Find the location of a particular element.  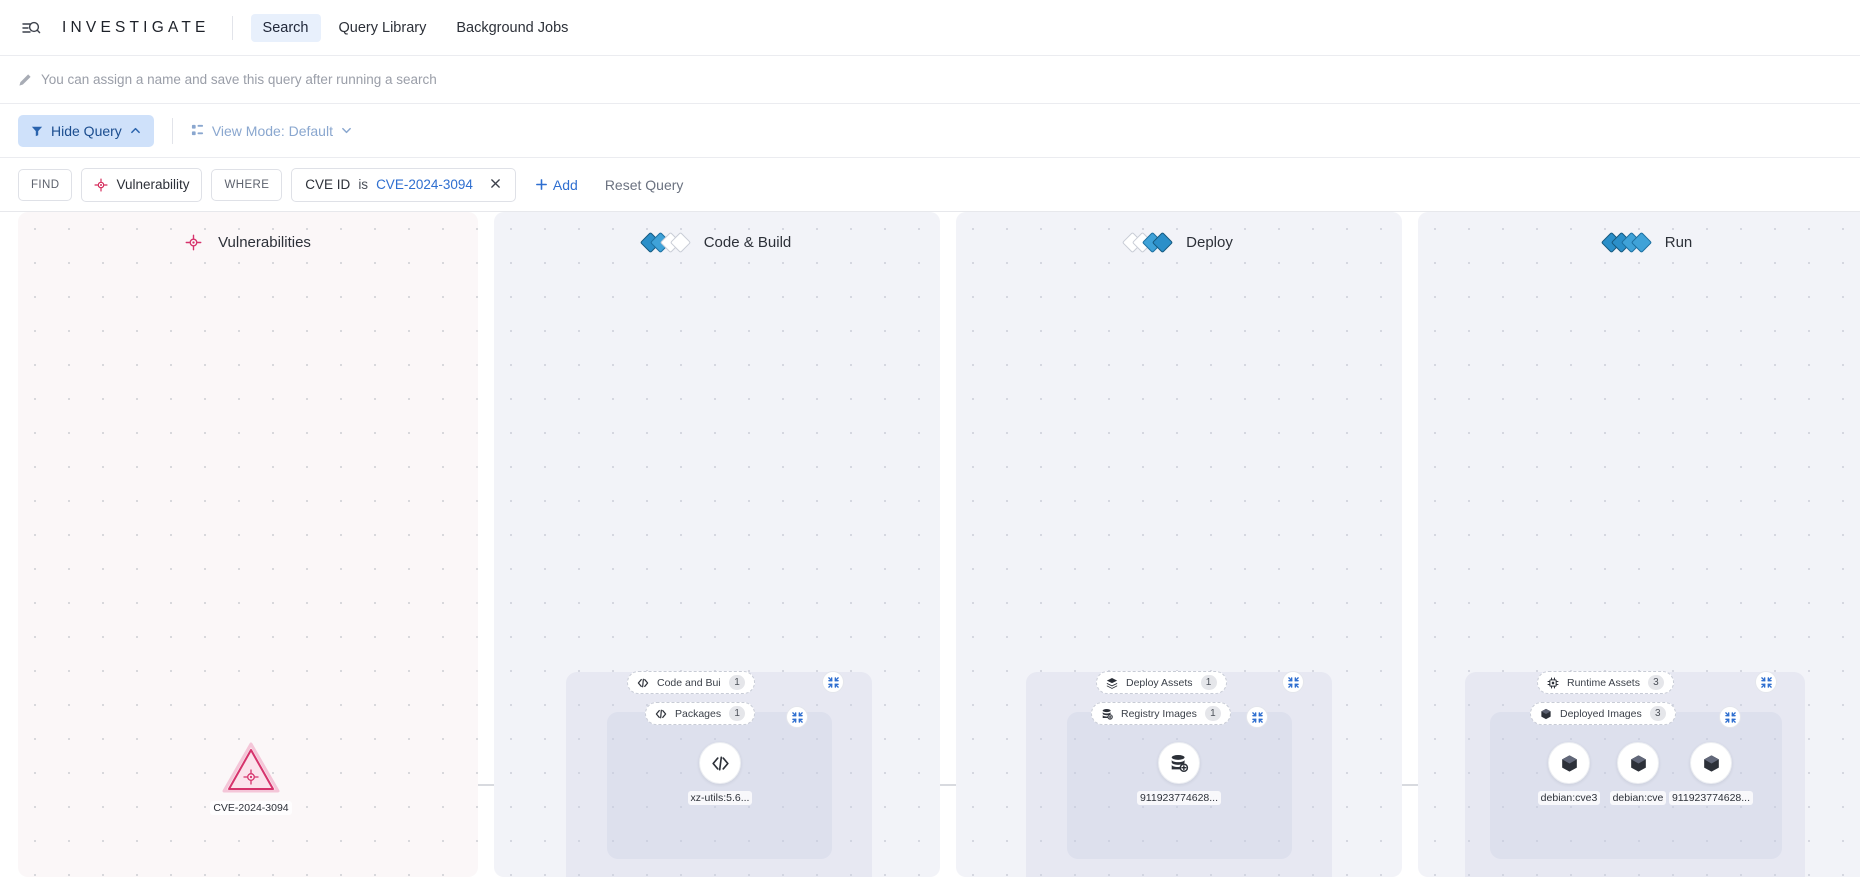

layout-grid-icon is located at coordinates (197, 130).